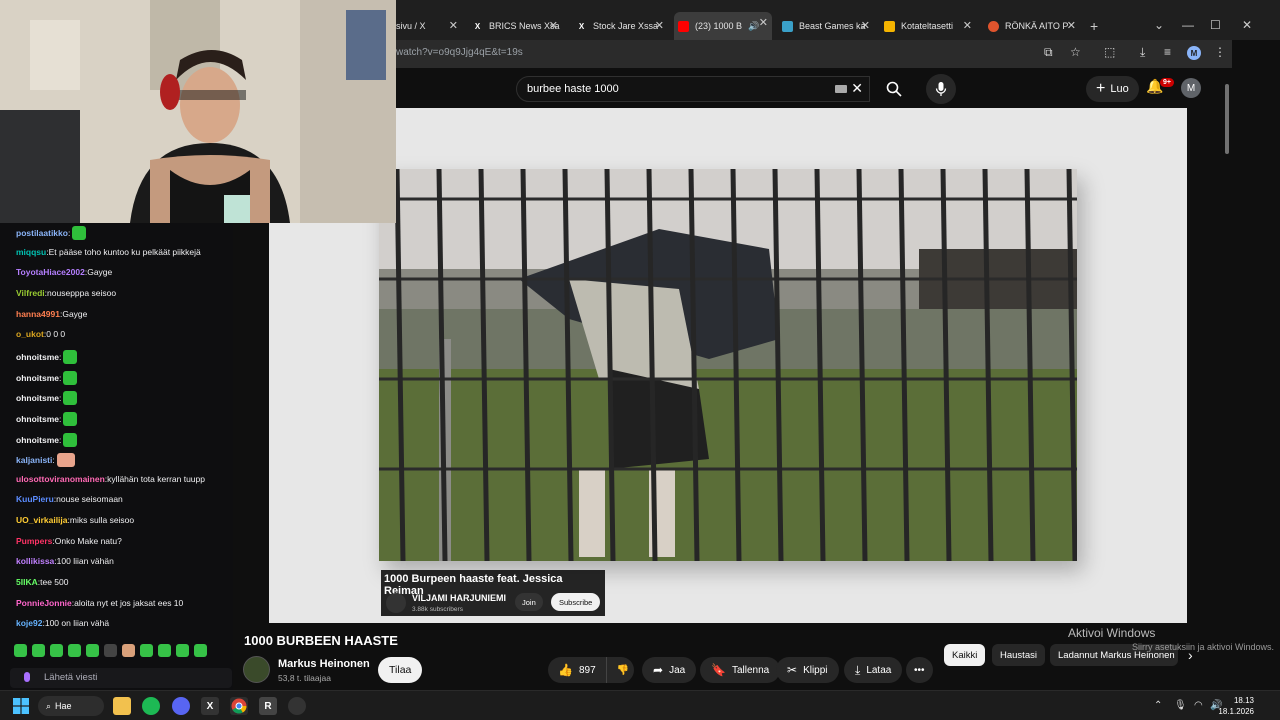 The image size is (1280, 720). I want to click on tab-beast-games: Beast Games ka ✕, so click(828, 26).